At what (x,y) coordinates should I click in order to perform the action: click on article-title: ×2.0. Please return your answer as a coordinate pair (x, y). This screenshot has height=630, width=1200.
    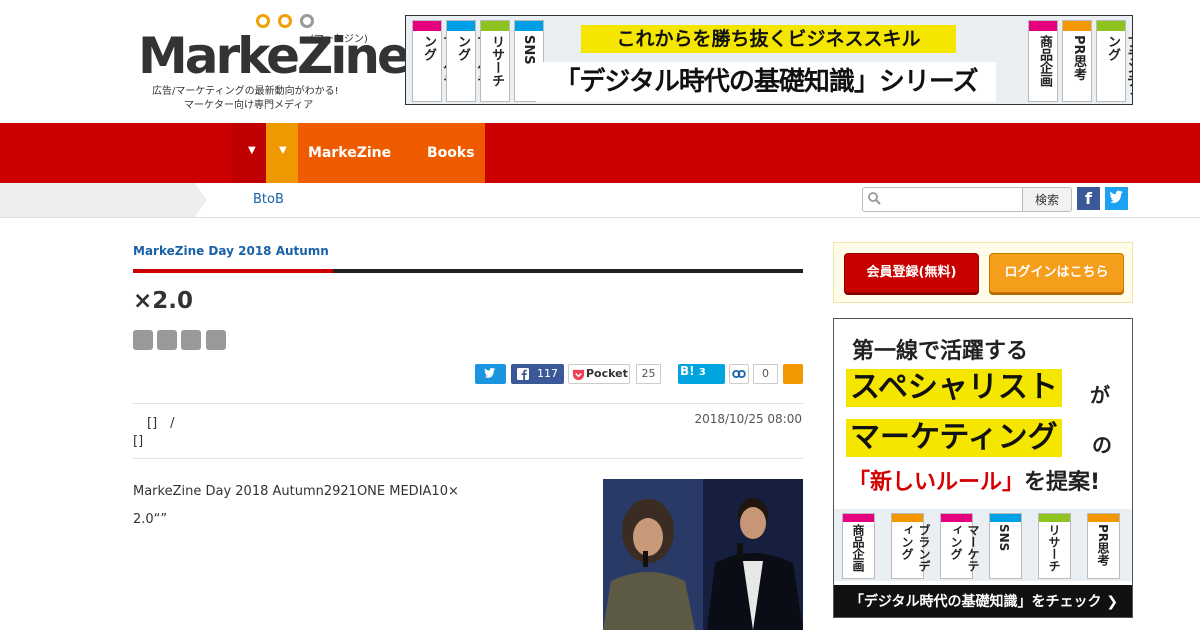
    Looking at the image, I should click on (163, 301).